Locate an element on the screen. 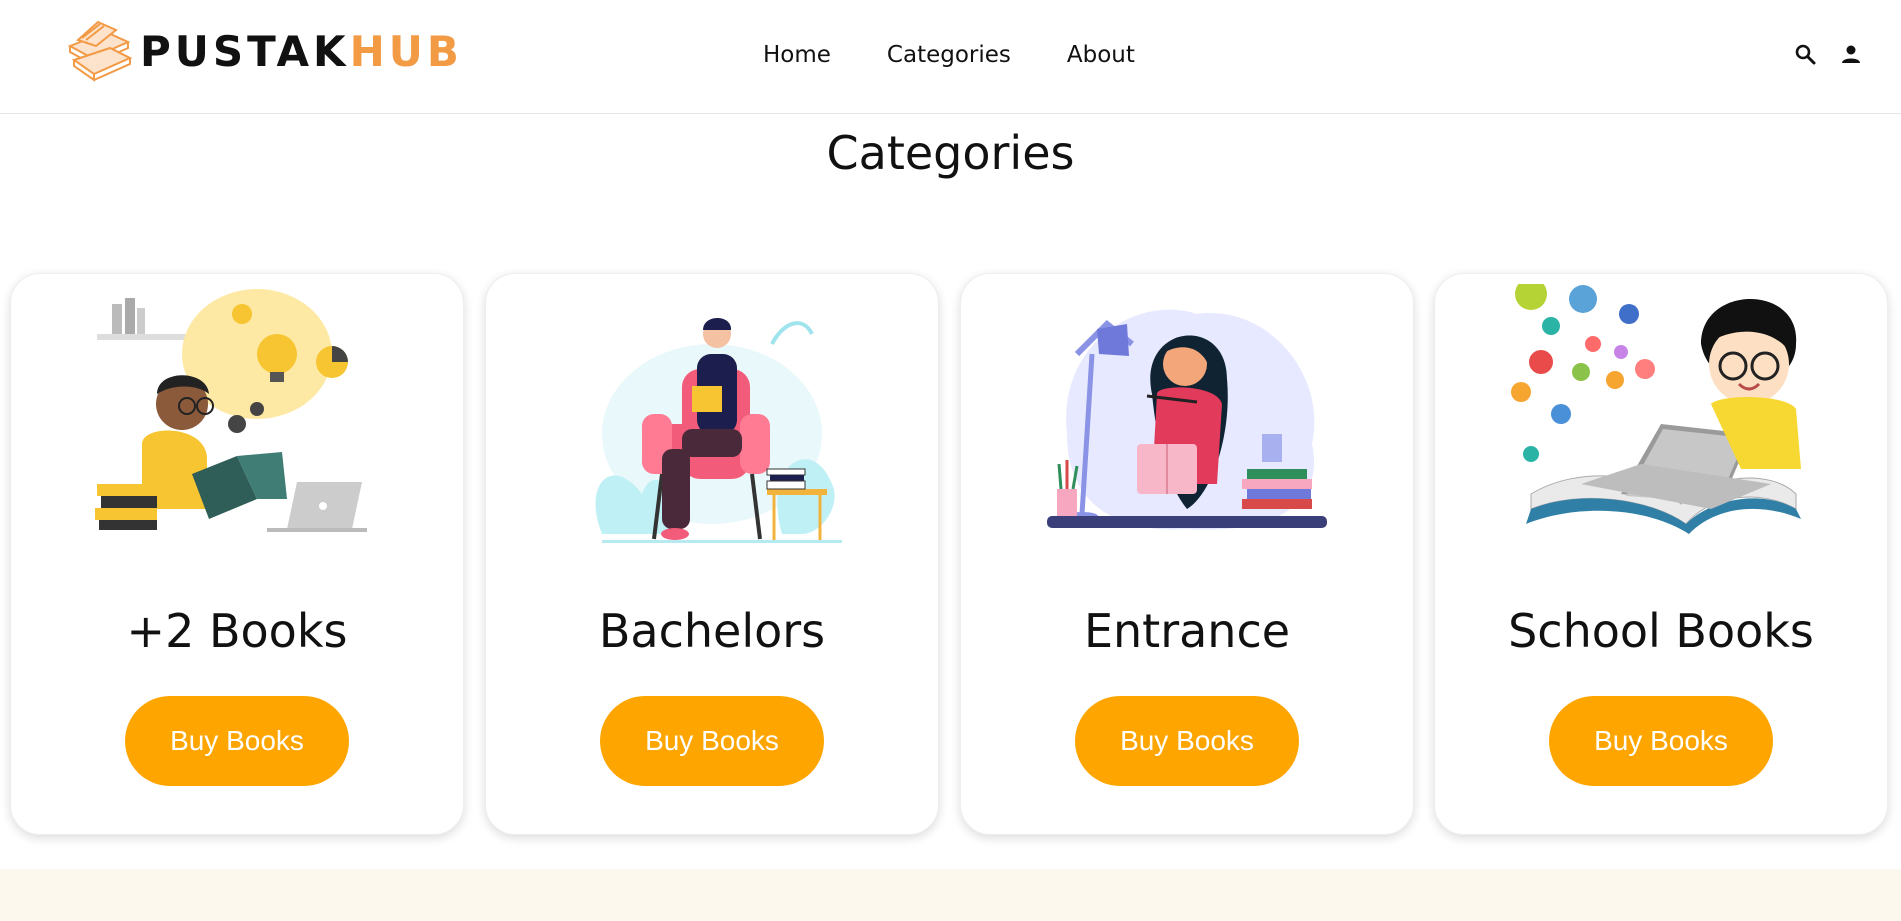 This screenshot has width=1901, height=921. card-title: +2 Books is located at coordinates (237, 631).